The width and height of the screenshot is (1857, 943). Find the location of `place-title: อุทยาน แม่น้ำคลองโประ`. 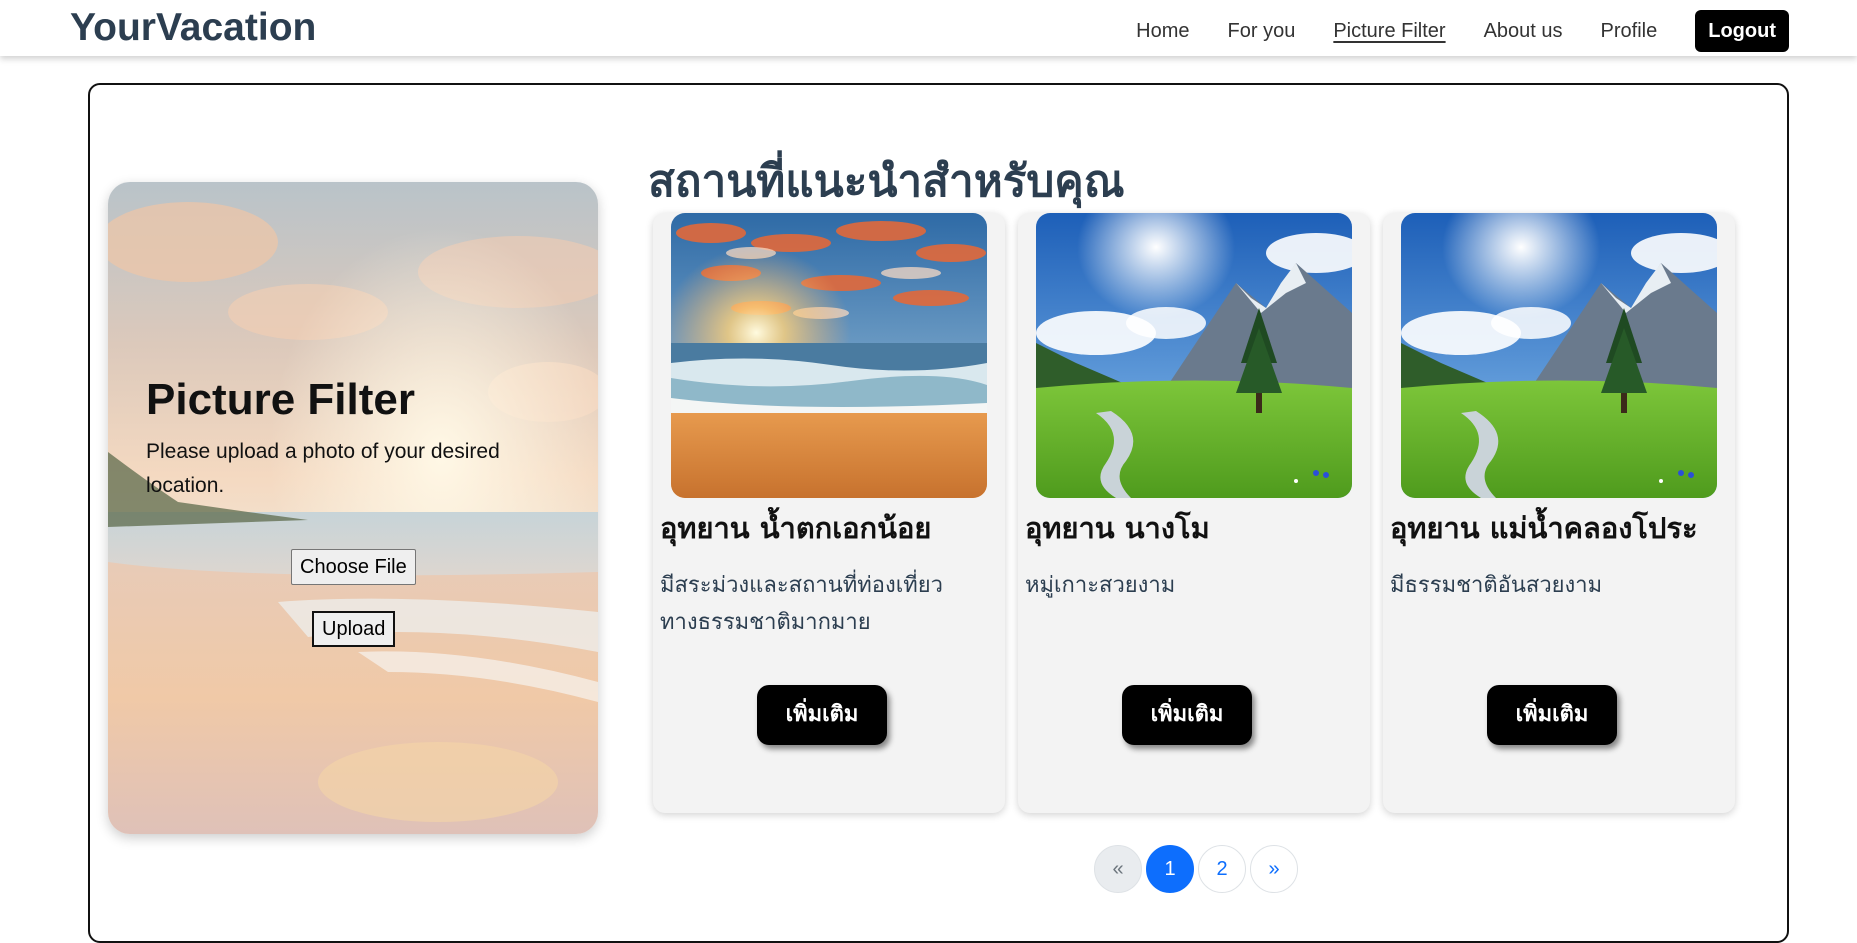

place-title: อุทยาน แม่น้ำคลองโประ is located at coordinates (1544, 528).